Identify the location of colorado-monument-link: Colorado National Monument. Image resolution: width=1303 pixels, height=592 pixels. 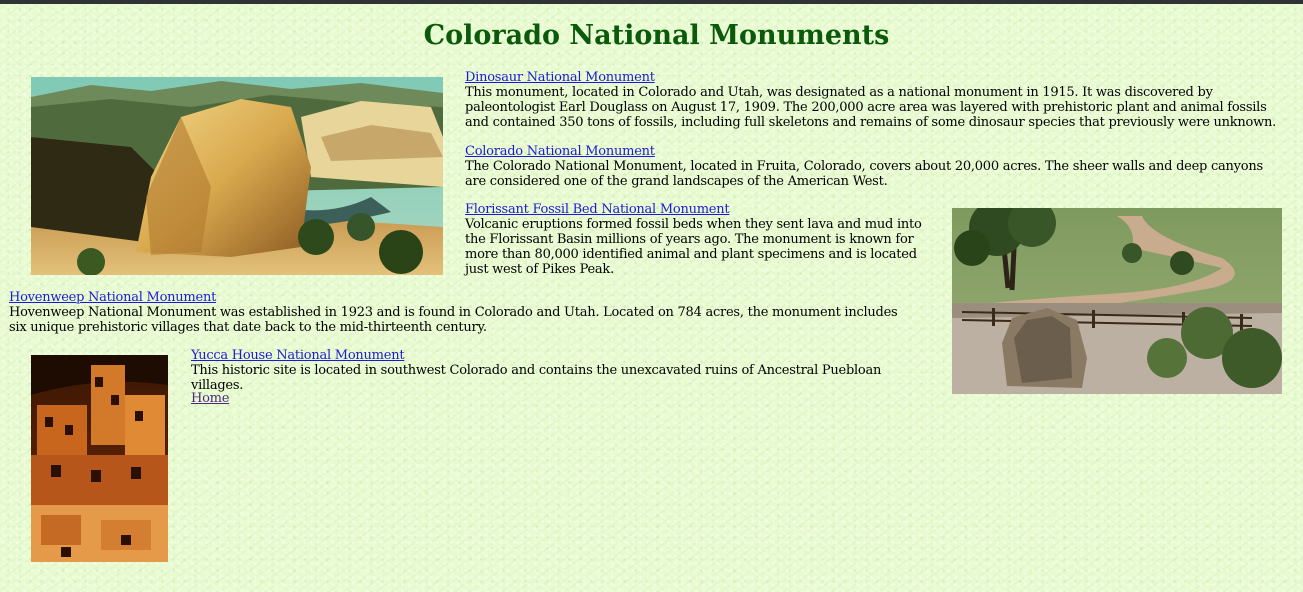
(875, 151).